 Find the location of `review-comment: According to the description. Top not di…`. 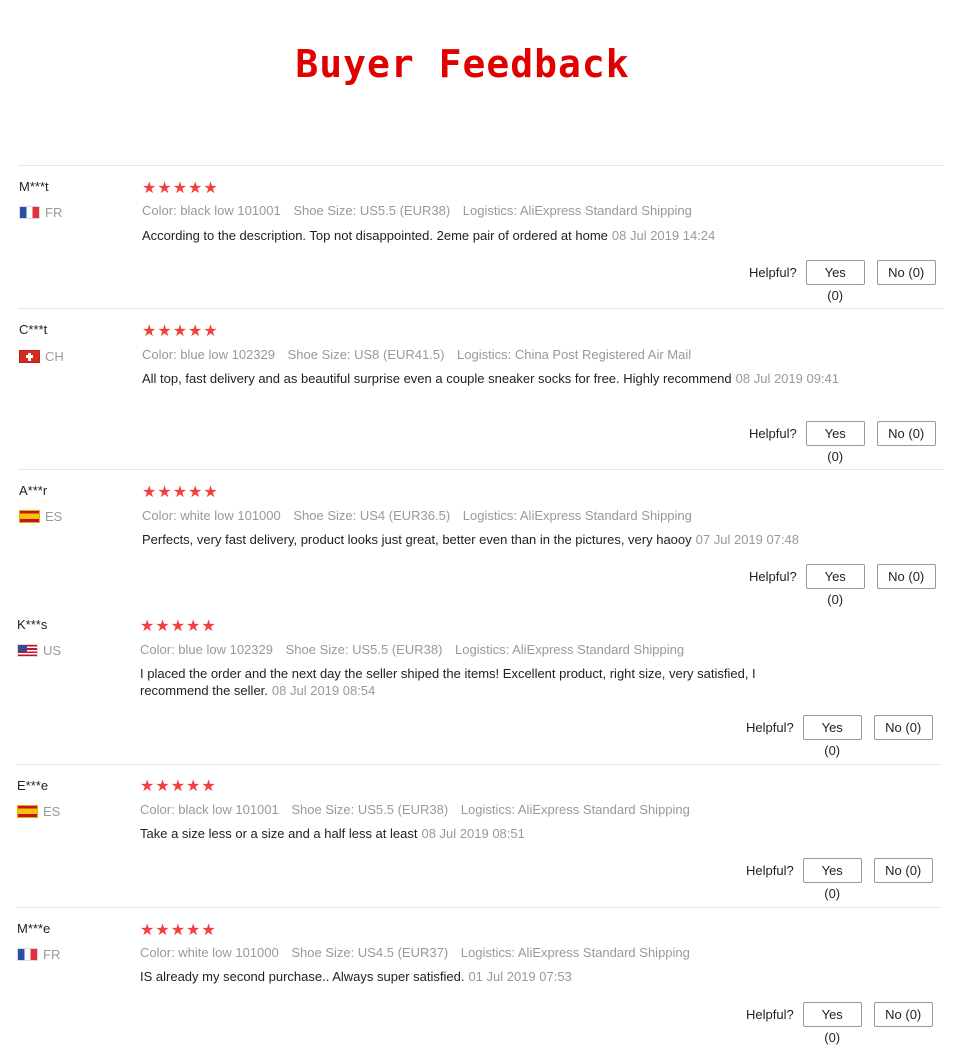

review-comment: According to the description. Top not di… is located at coordinates (375, 235).